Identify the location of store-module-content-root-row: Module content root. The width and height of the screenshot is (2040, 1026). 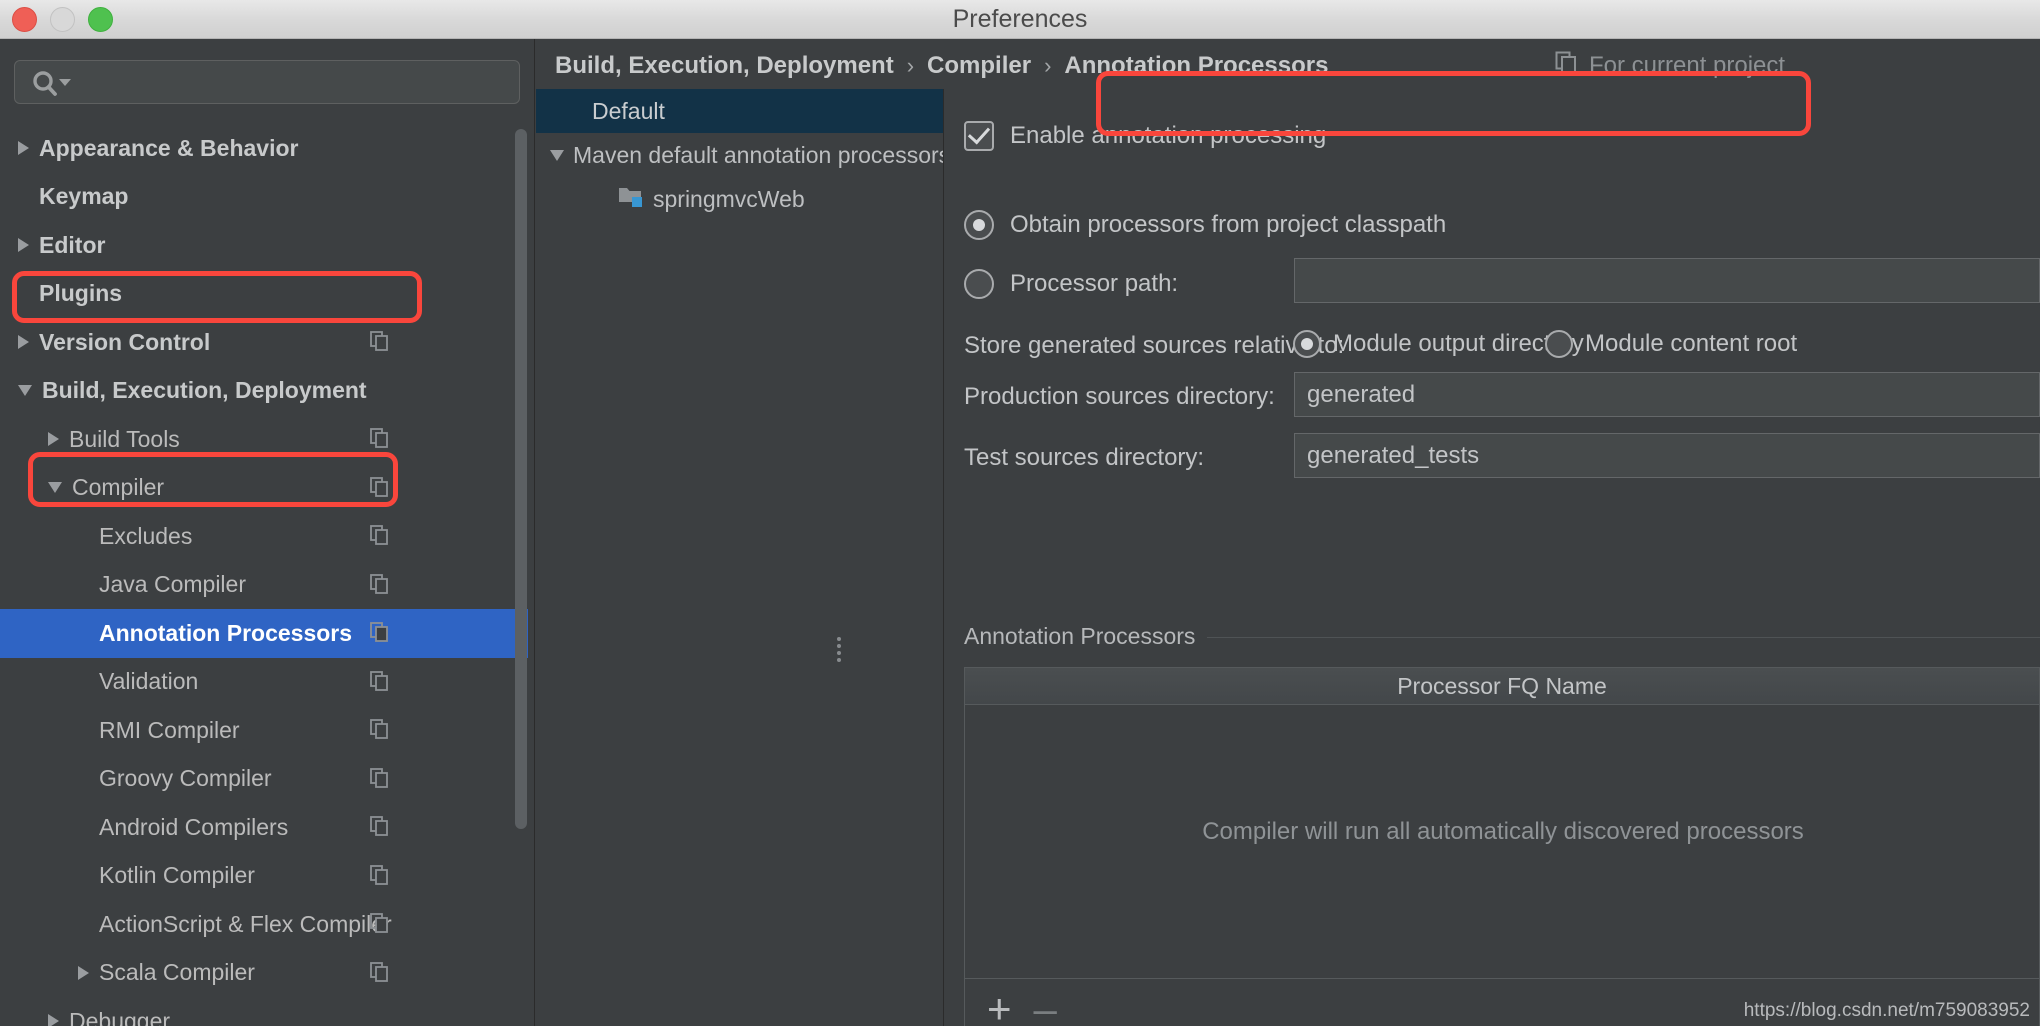
(1671, 344).